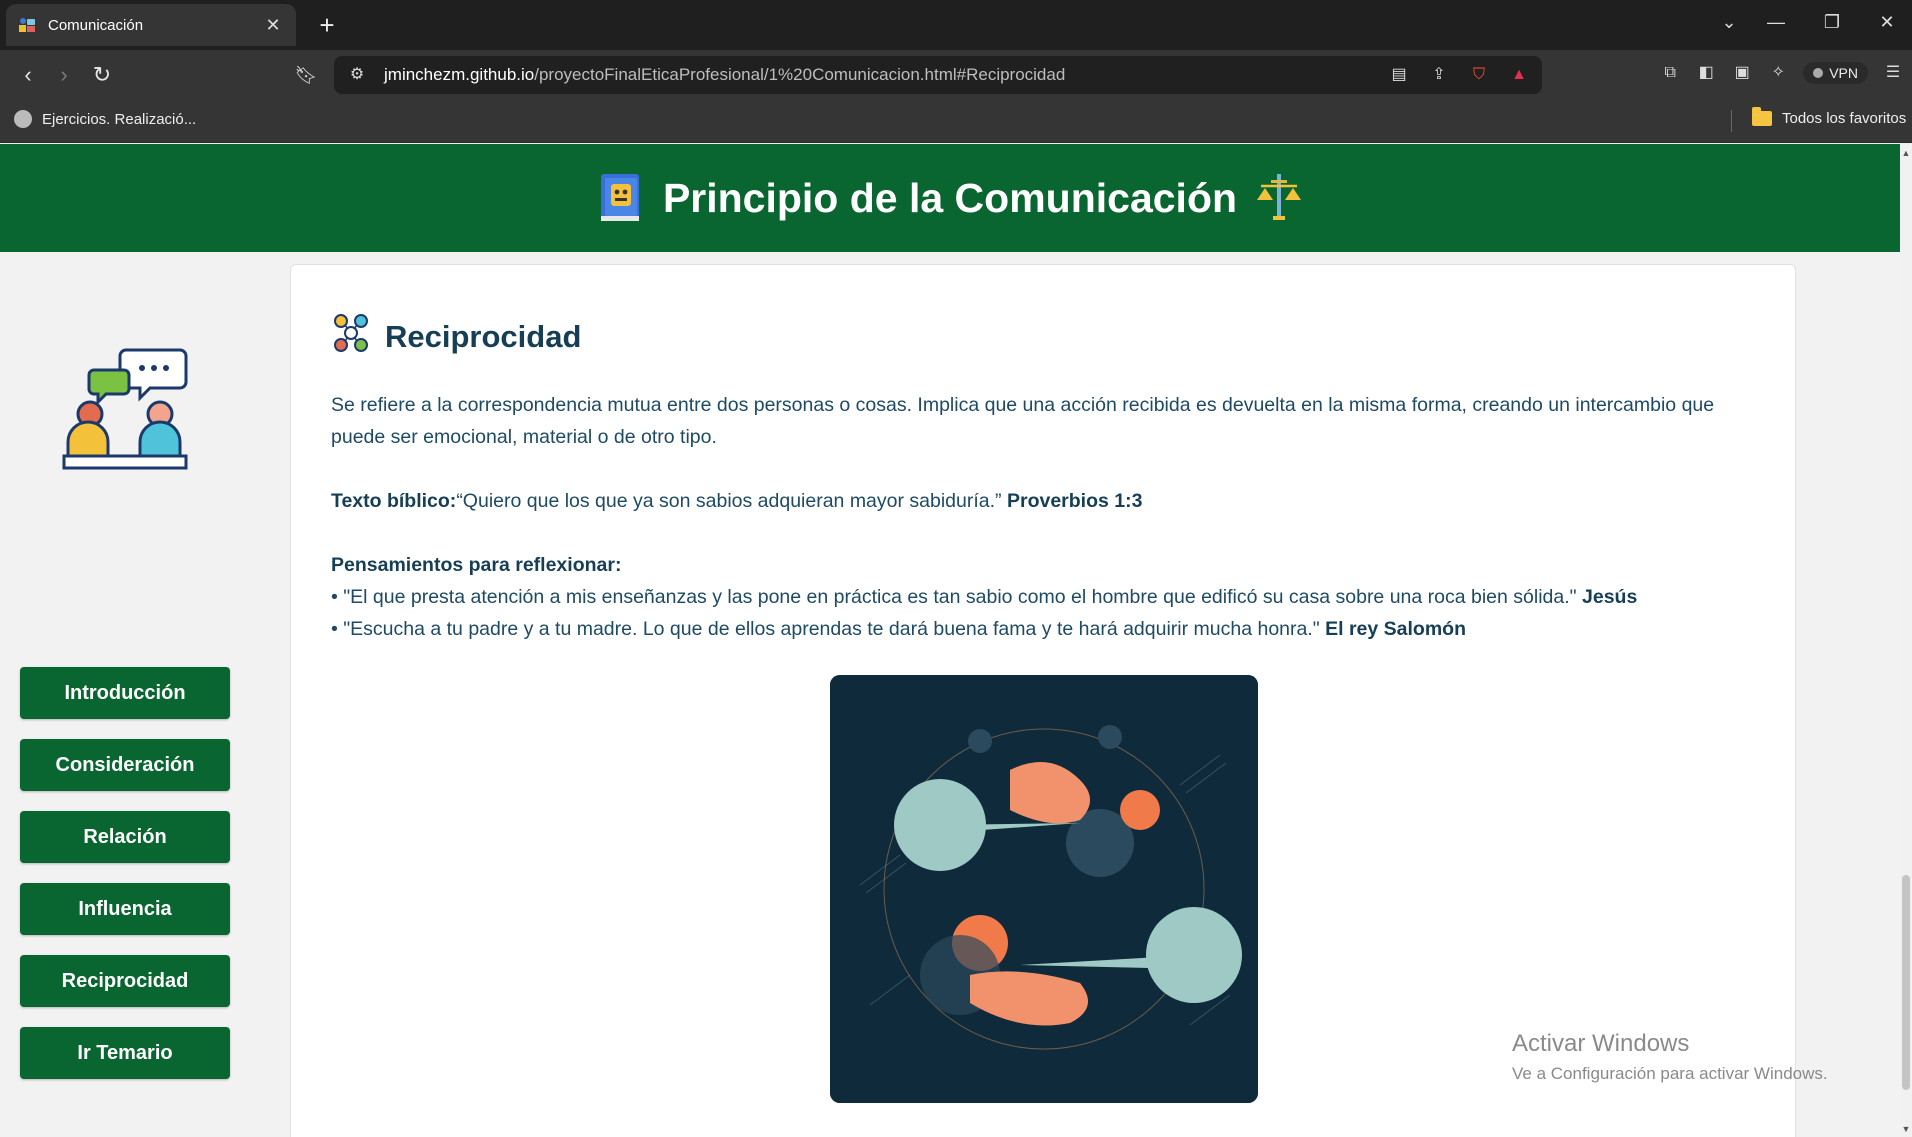 The image size is (1912, 1137). What do you see at coordinates (125, 981) in the screenshot?
I see `nav-button-reciprocidad: Reciprocidad` at bounding box center [125, 981].